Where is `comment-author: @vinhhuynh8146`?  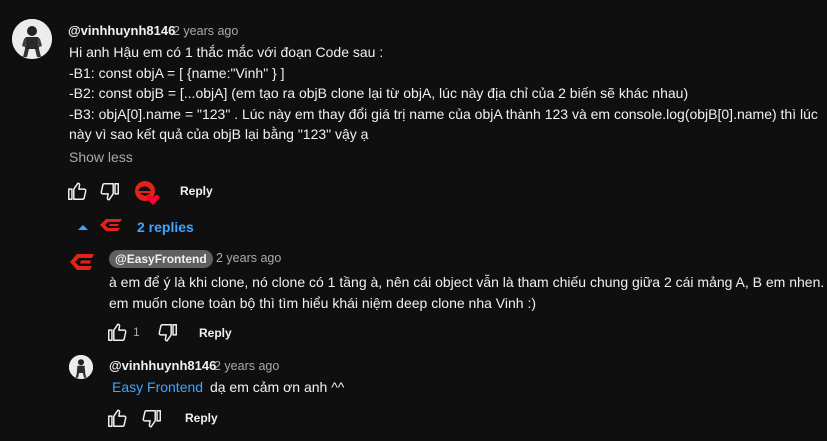
comment-author: @vinhhuynh8146 is located at coordinates (121, 30).